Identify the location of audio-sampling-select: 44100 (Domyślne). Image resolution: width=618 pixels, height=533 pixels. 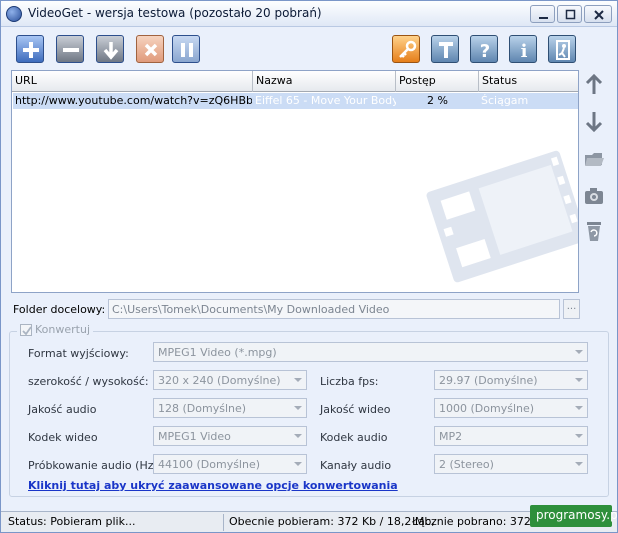
(230, 464).